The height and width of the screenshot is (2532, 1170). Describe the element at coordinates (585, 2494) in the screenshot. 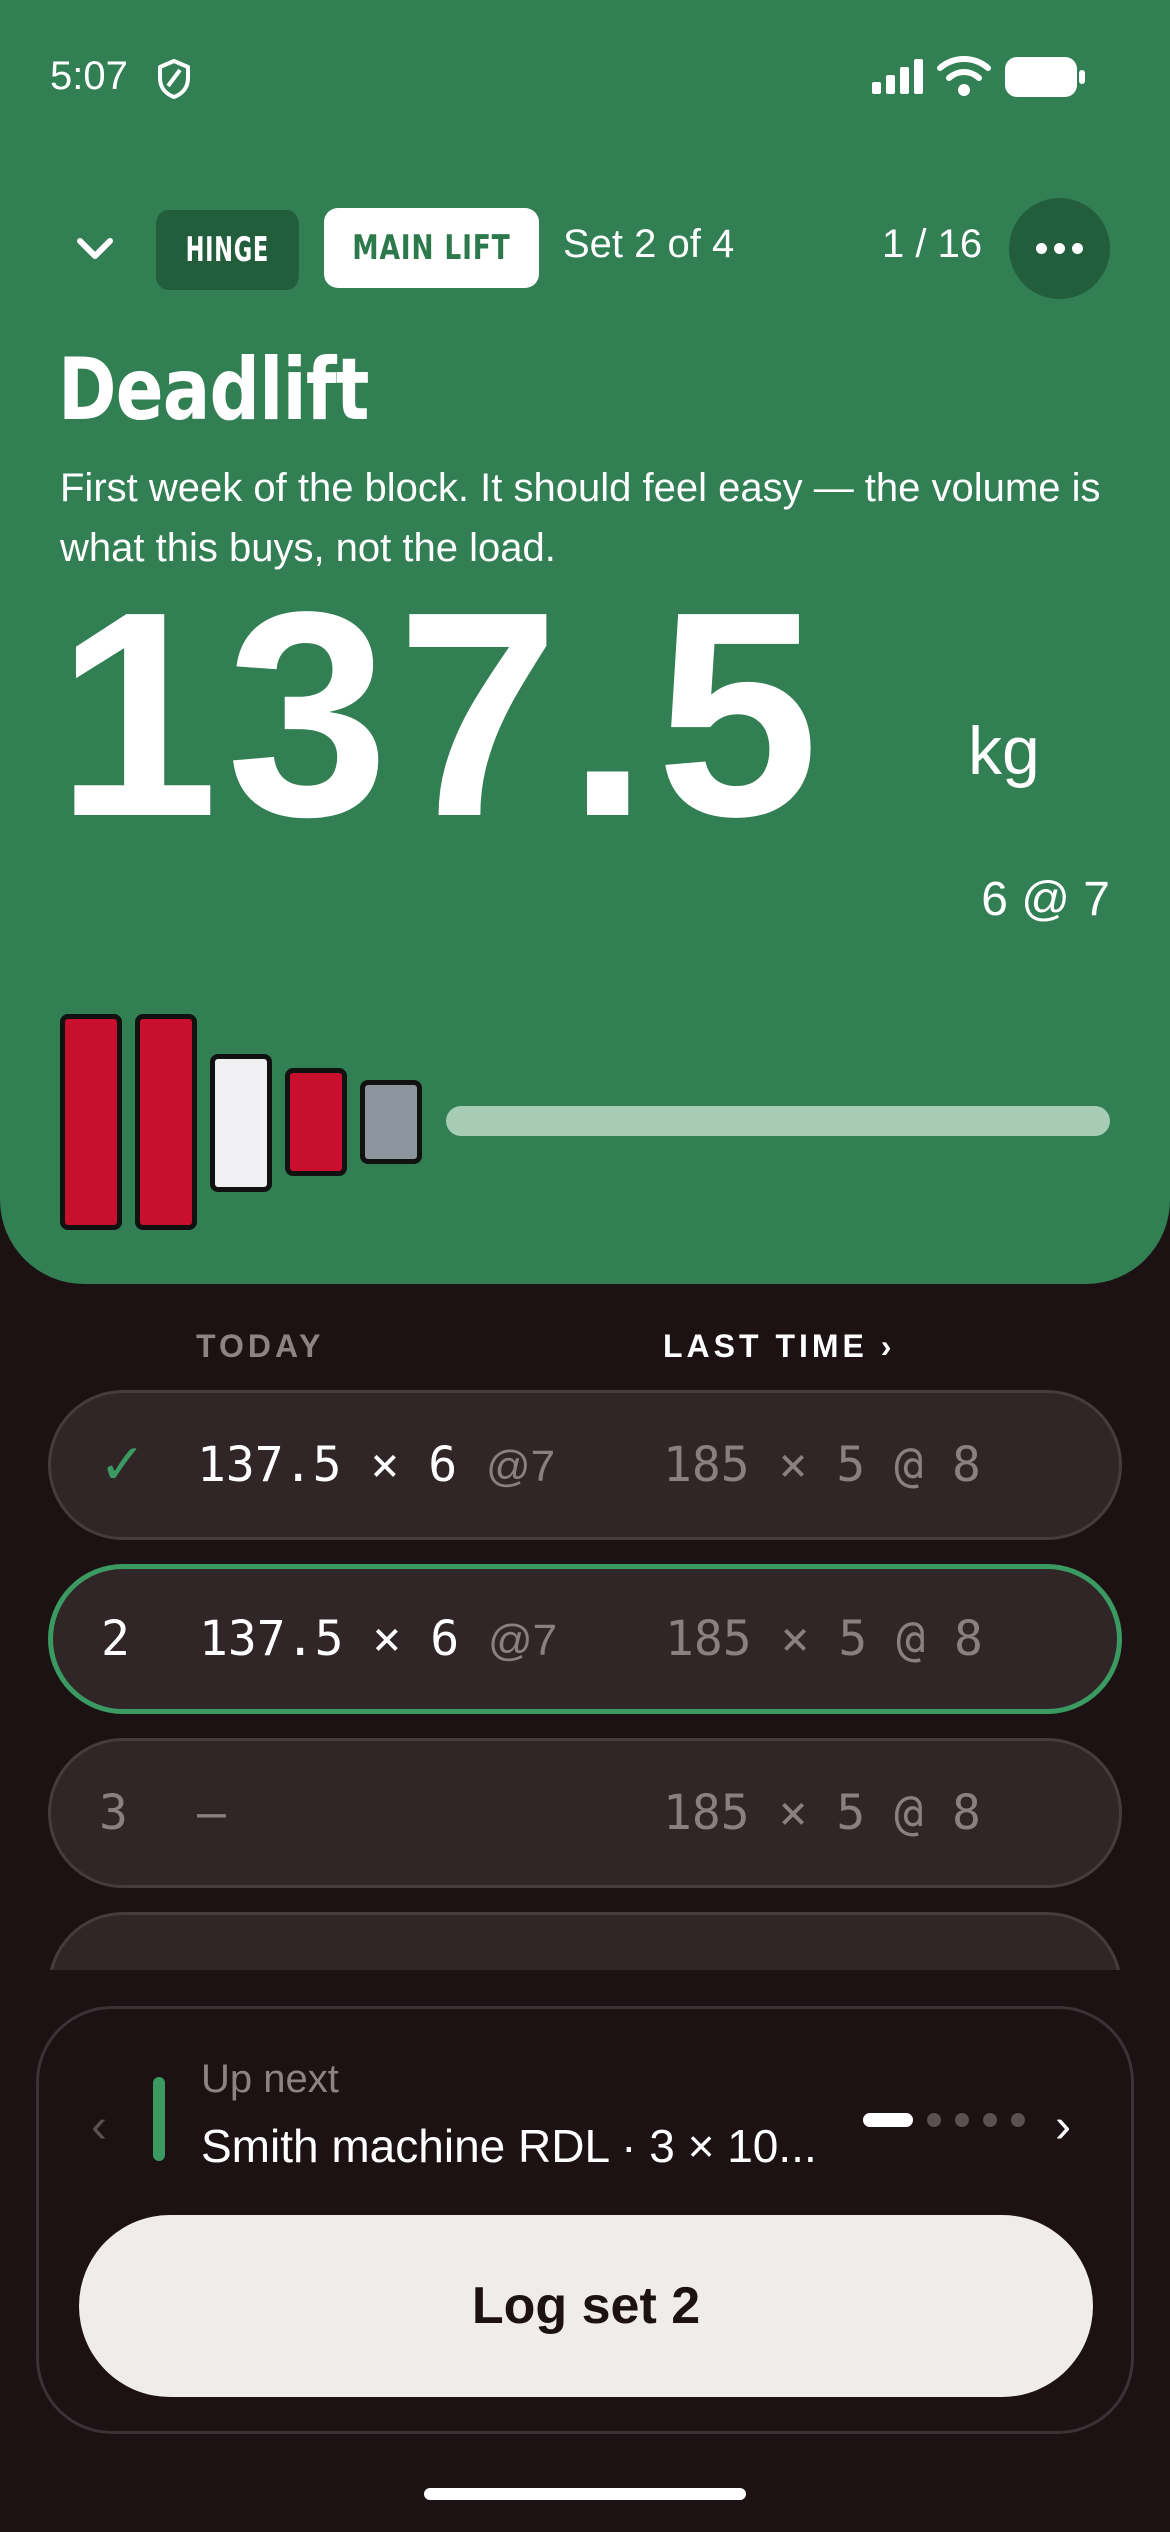

I see `home-indicator` at that location.